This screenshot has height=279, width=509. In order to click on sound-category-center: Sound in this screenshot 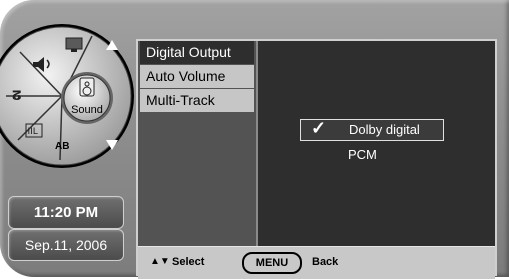, I will do `click(87, 98)`.